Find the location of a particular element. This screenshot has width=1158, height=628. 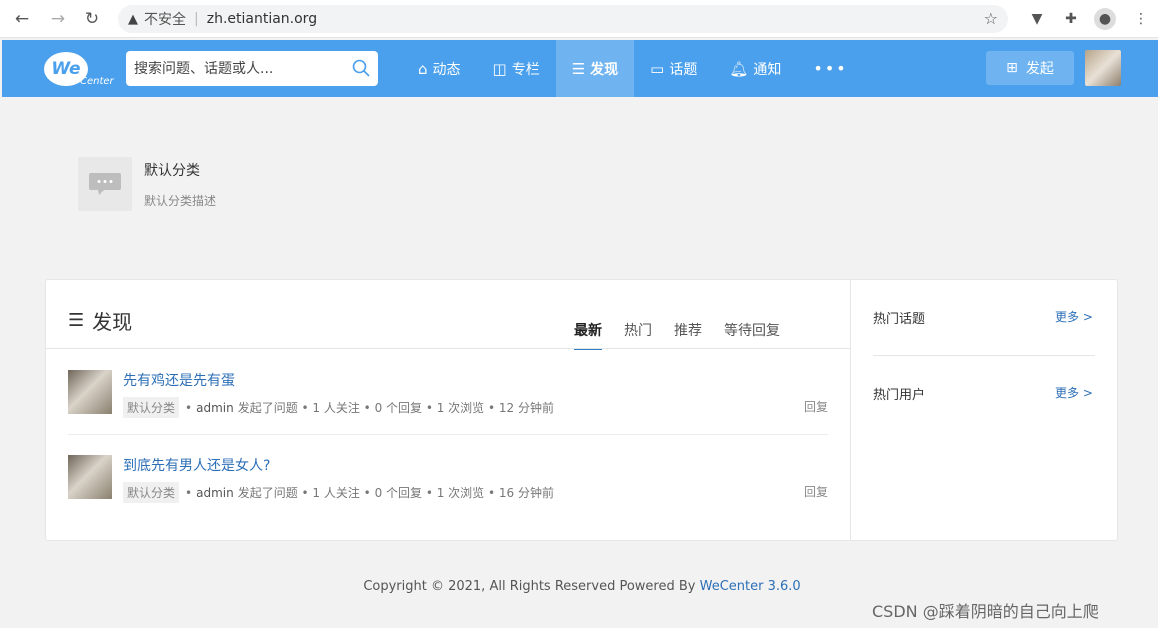

nav-item-topics: ▭ 话题 is located at coordinates (673, 68).